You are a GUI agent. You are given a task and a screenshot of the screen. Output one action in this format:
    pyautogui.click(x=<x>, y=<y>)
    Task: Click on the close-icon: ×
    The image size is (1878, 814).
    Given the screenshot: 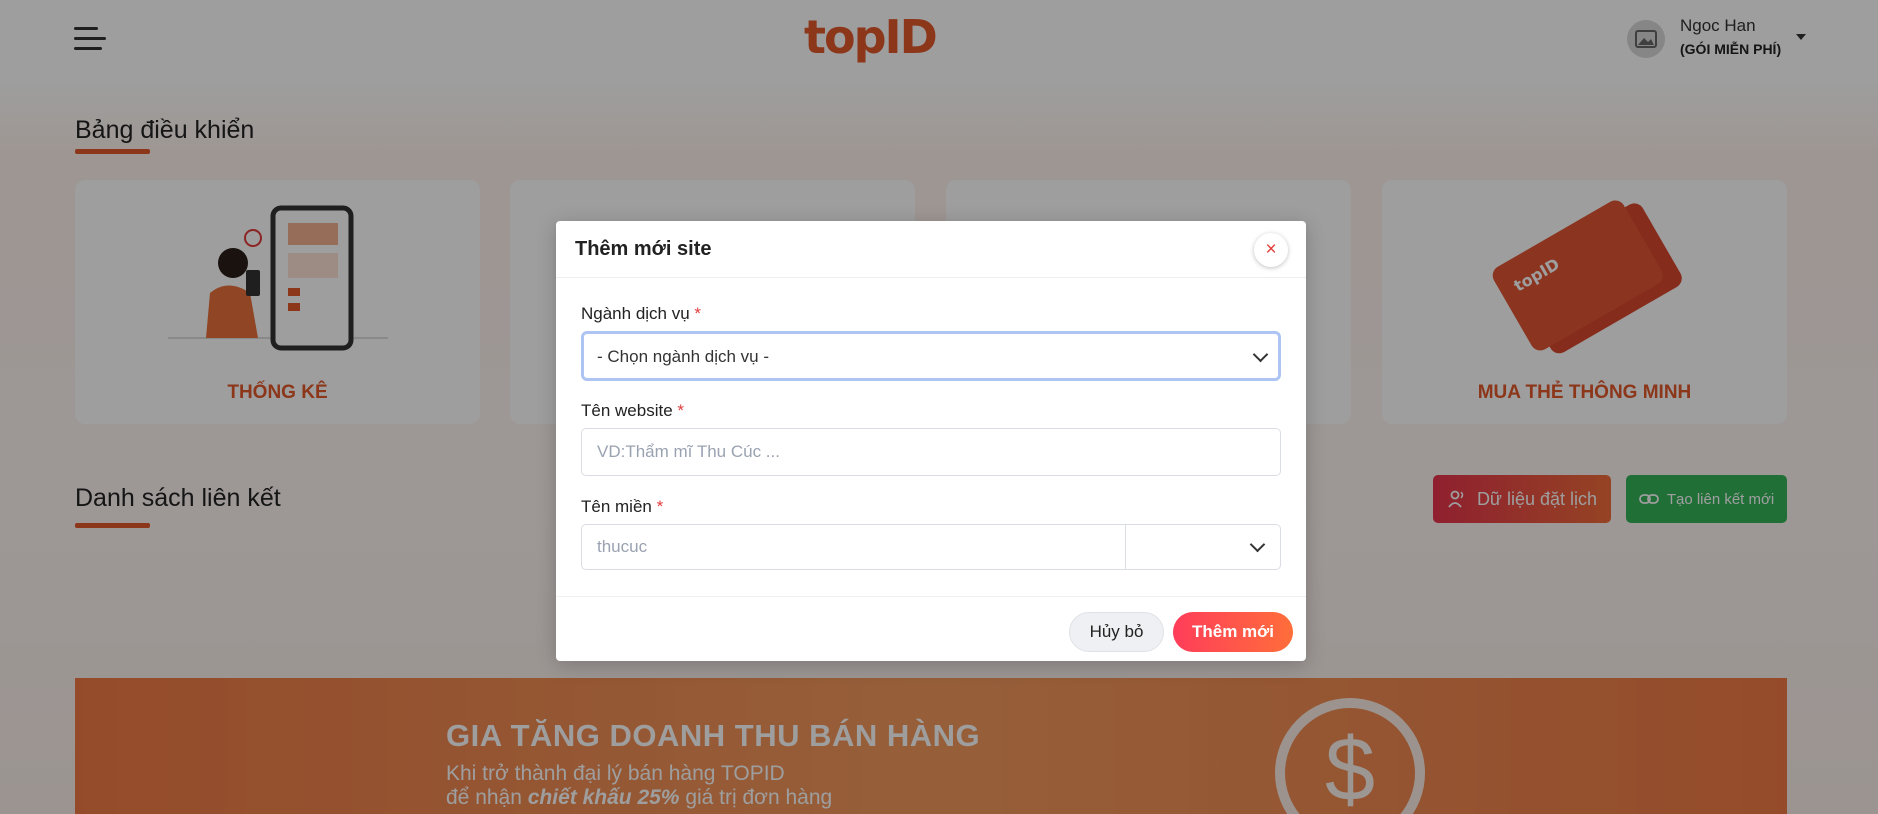 What is the action you would take?
    pyautogui.click(x=1271, y=250)
    